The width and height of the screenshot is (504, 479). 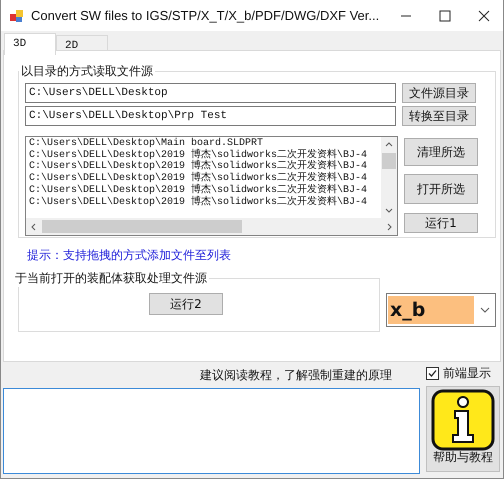 What do you see at coordinates (441, 189) in the screenshot?
I see `list-action-button: 打开所选` at bounding box center [441, 189].